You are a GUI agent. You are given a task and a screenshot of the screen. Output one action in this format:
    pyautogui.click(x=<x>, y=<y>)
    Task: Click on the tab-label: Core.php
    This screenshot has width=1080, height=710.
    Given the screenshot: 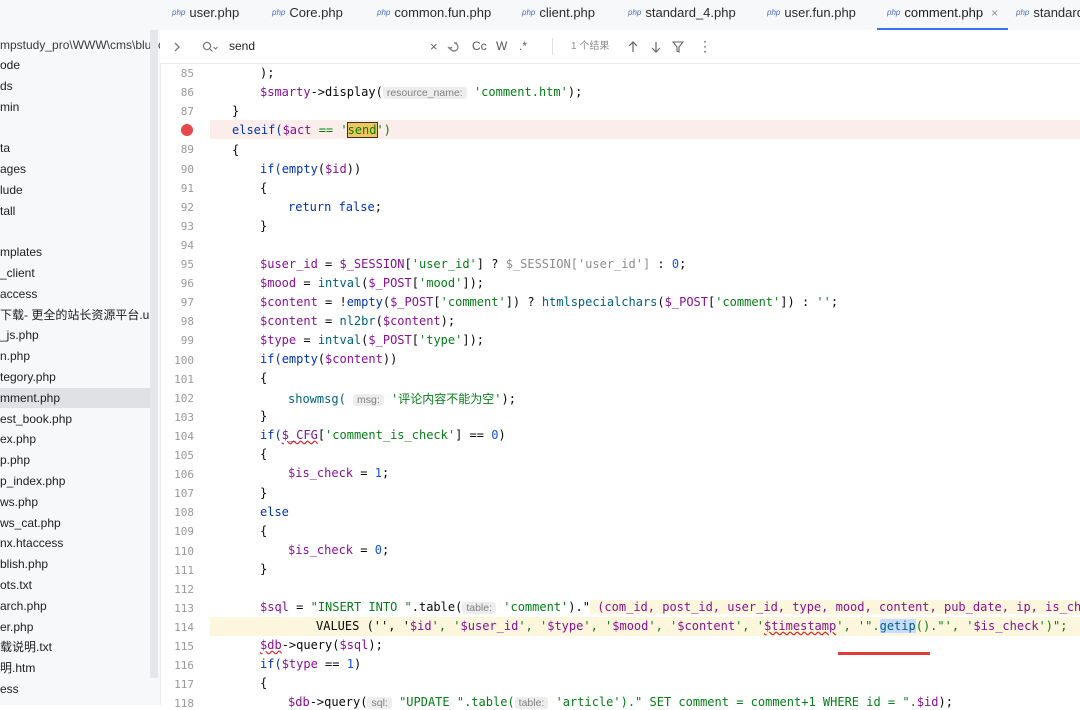 What is the action you would take?
    pyautogui.click(x=316, y=12)
    